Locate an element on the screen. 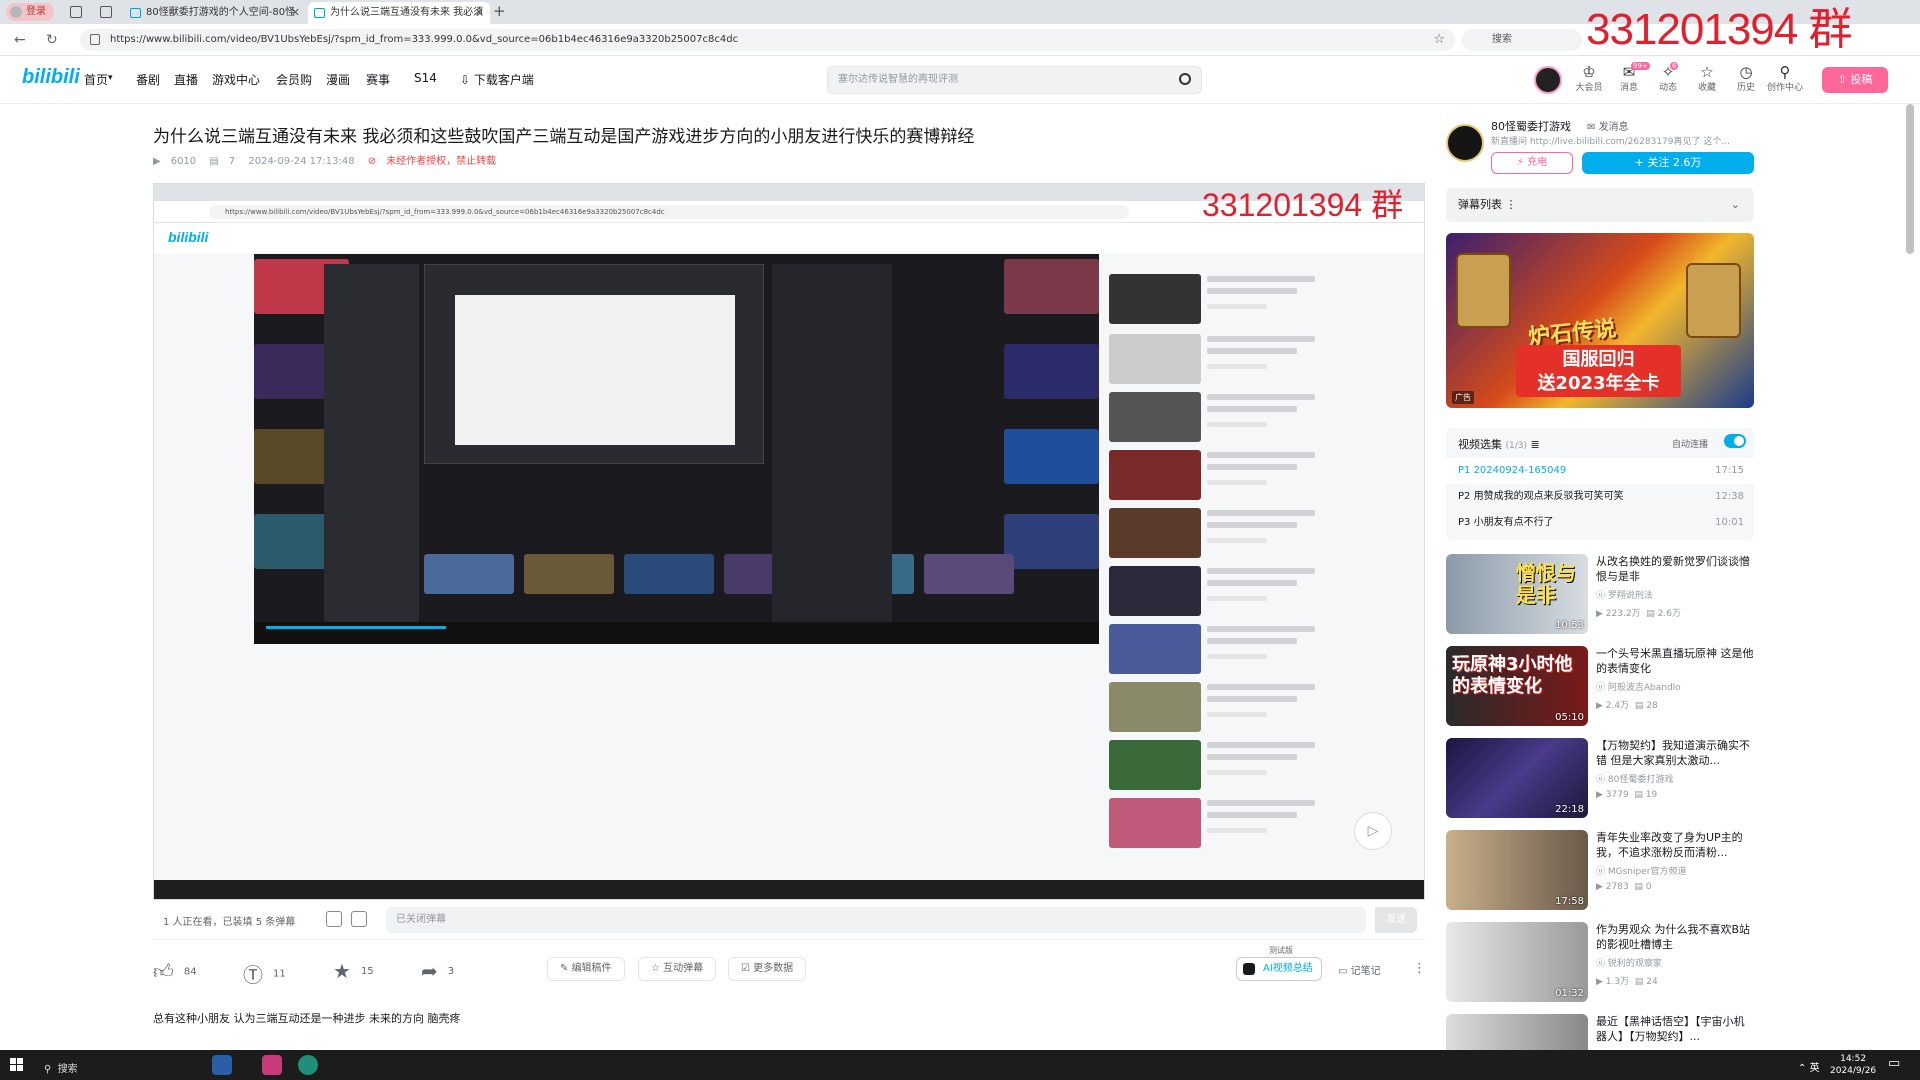 Image resolution: width=1920 pixels, height=1080 pixels. new-tab-icon: + is located at coordinates (499, 11).